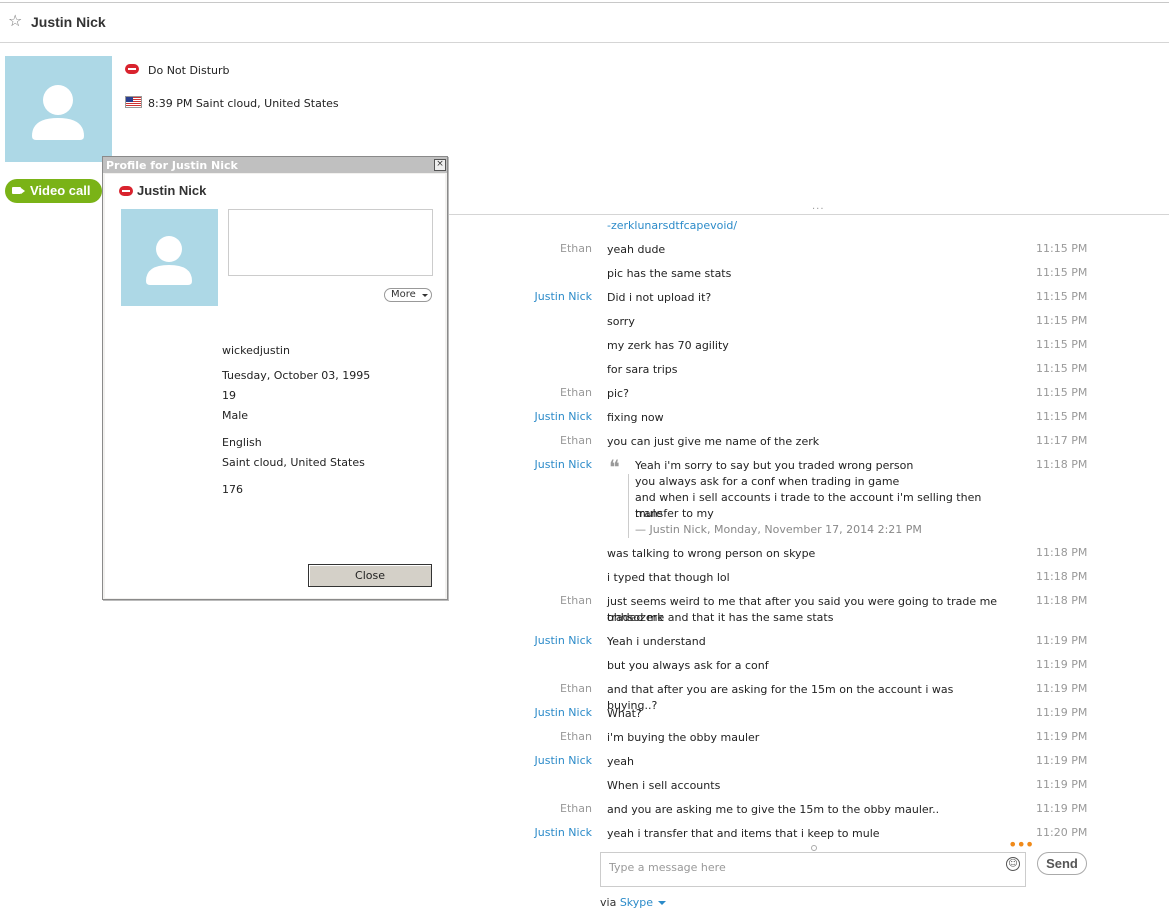 Image resolution: width=1169 pixels, height=909 pixels. I want to click on message-time: 11:17 PM, so click(1062, 440).